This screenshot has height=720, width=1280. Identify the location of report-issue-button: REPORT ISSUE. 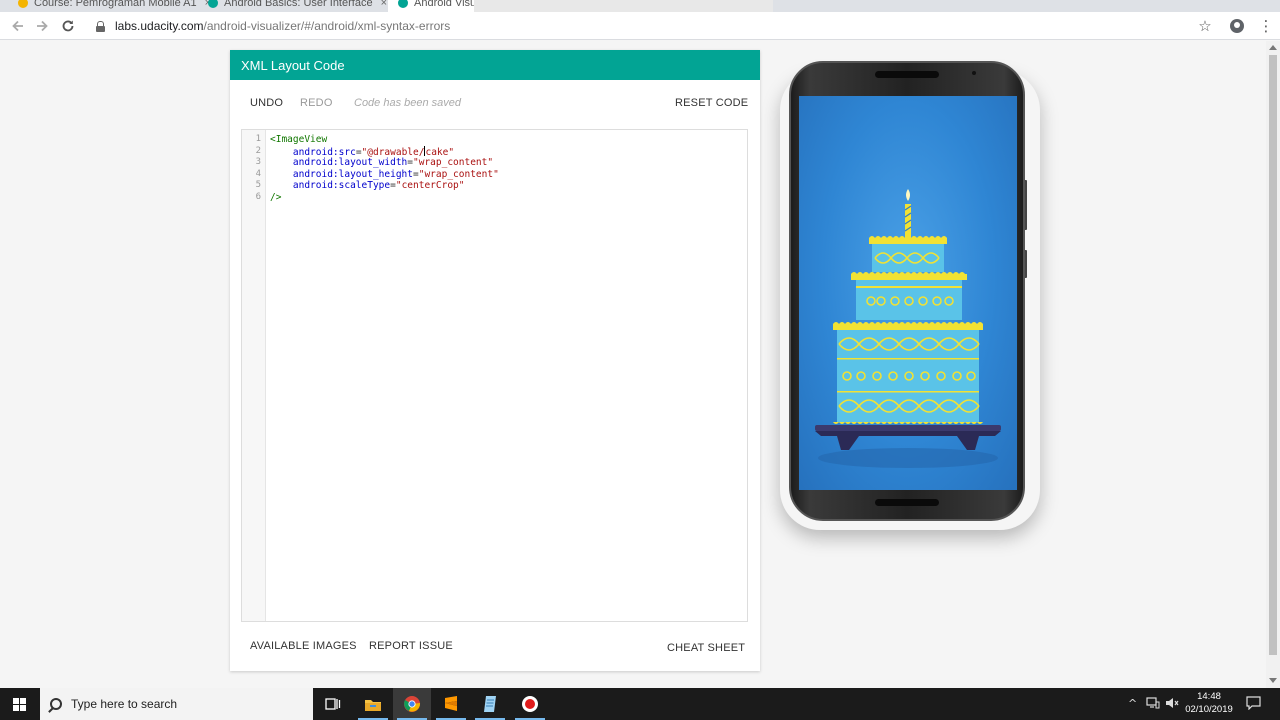
(411, 646).